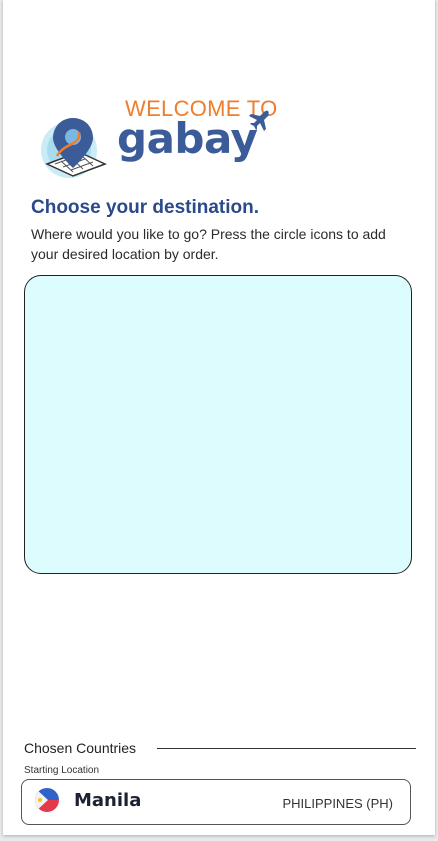 Image resolution: width=438 pixels, height=841 pixels. I want to click on chosen-countries-header: Chosen Countries, so click(220, 749).